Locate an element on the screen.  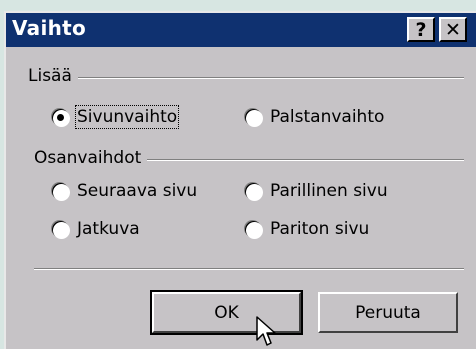
help-button: ? is located at coordinates (421, 29).